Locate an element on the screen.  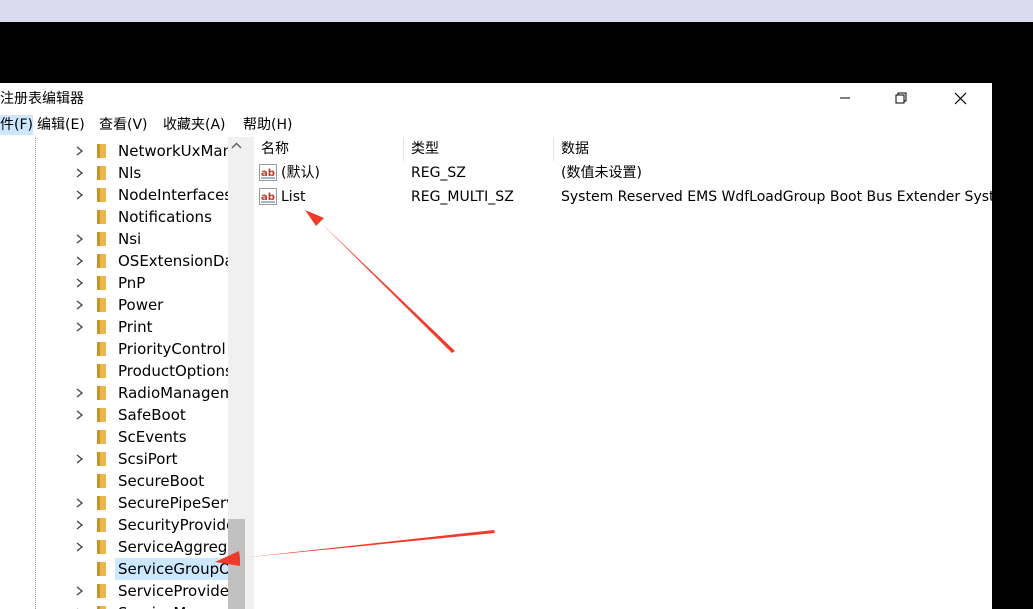
close-icon is located at coordinates (960, 98).